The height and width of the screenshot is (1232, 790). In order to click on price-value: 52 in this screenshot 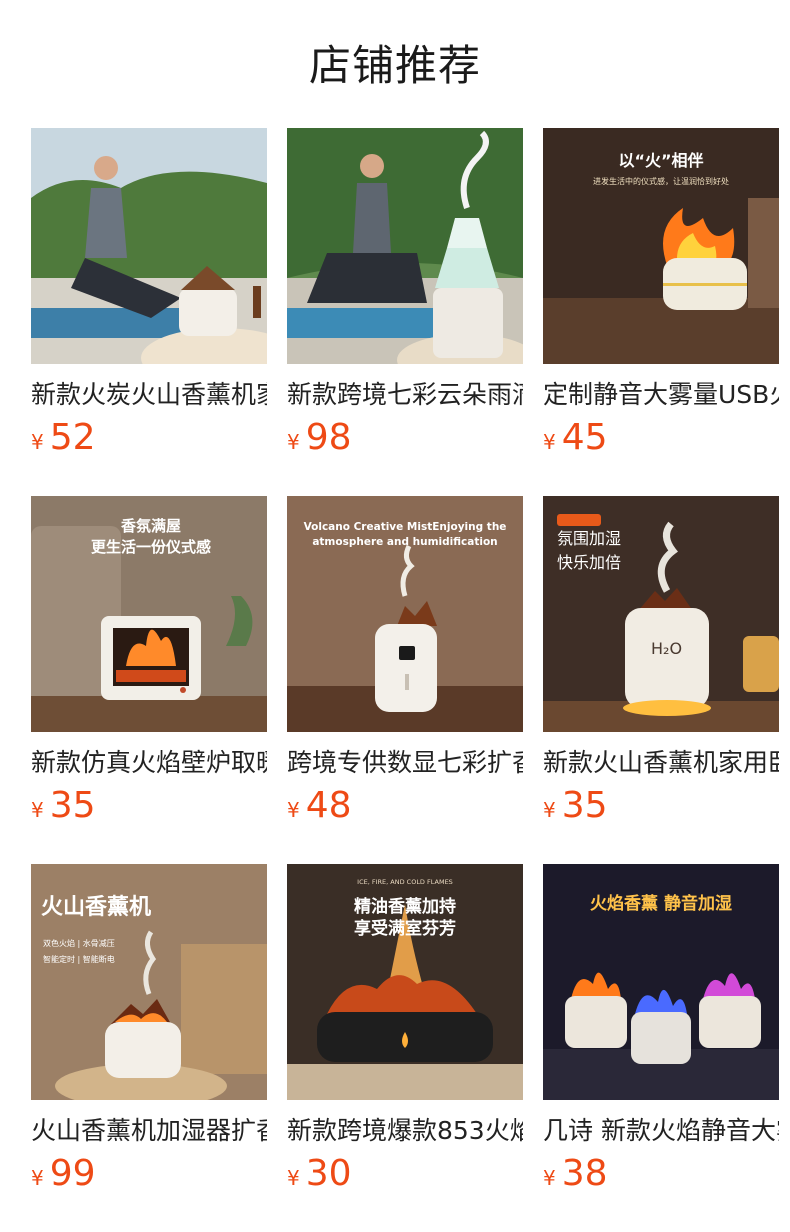, I will do `click(72, 437)`.